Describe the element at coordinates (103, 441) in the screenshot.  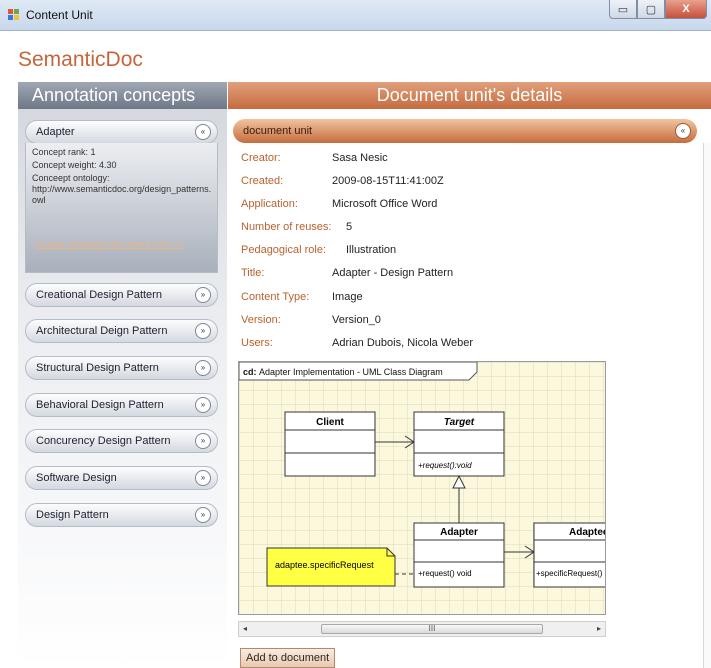
I see `concept-label: Concurency Design Pattern` at that location.